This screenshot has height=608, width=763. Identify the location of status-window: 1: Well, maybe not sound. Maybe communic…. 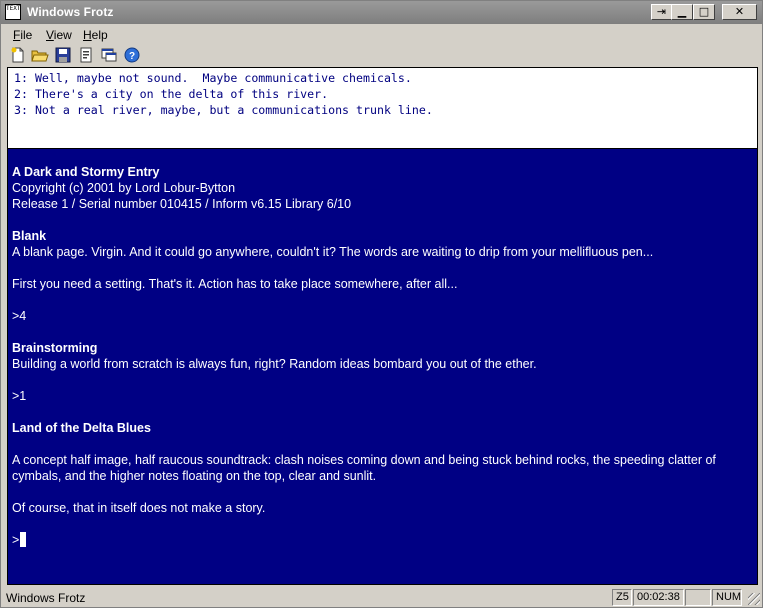
(382, 108).